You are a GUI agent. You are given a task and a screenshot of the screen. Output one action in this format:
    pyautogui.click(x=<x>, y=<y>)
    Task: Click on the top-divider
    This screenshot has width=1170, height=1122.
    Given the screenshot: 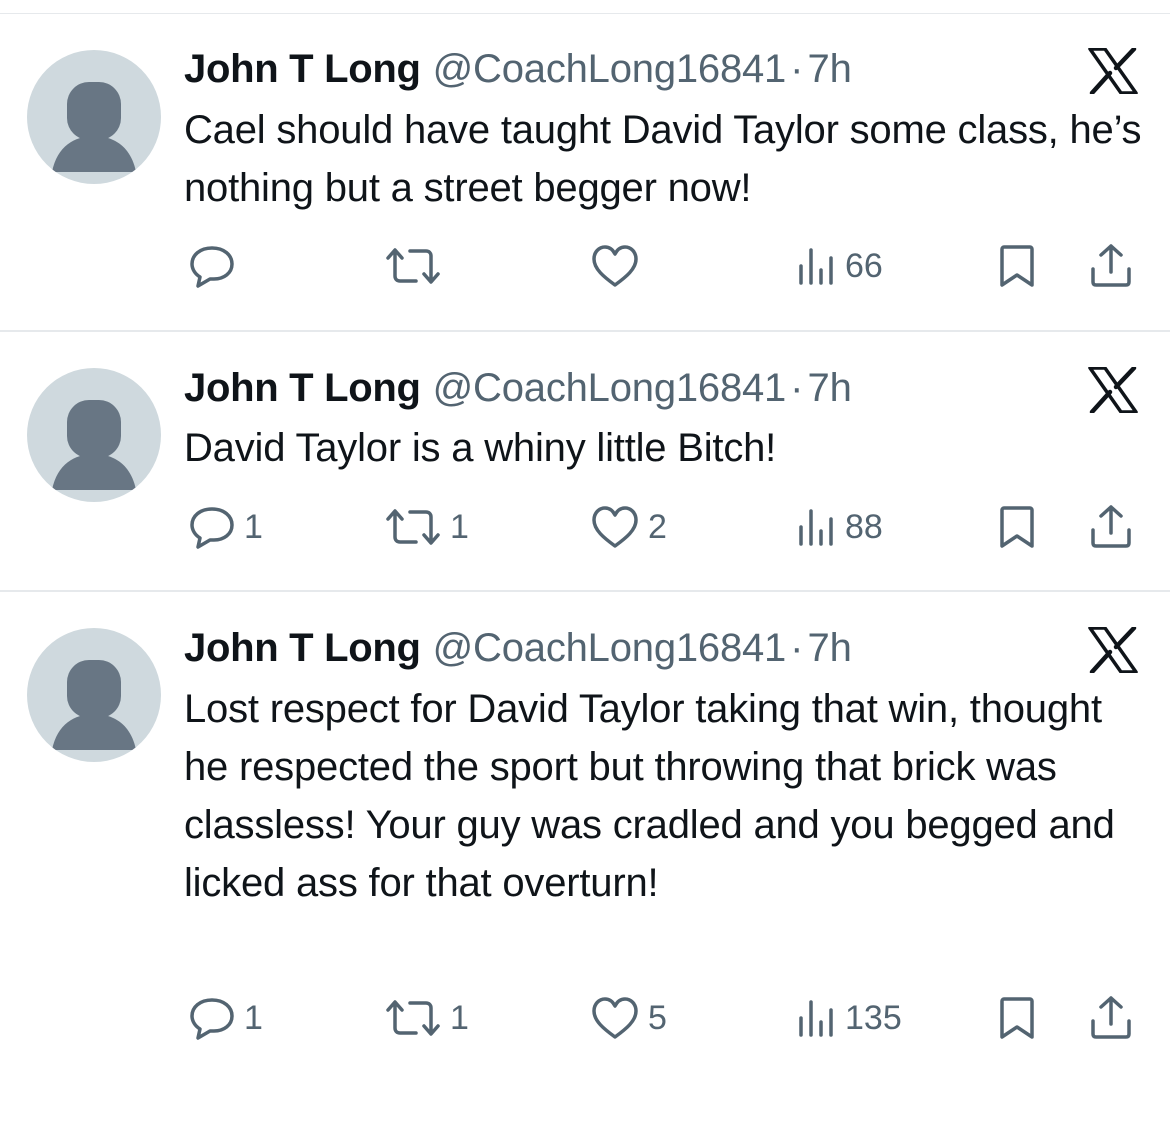 What is the action you would take?
    pyautogui.click(x=585, y=13)
    